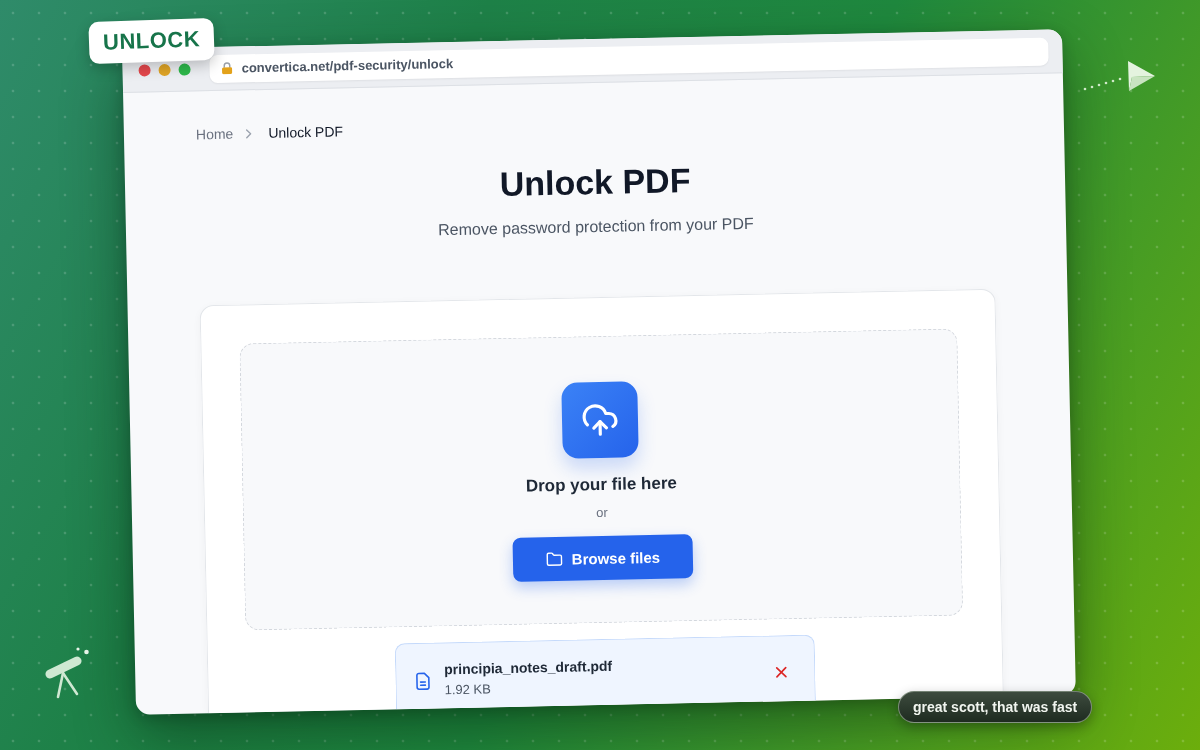 The width and height of the screenshot is (1200, 750). Describe the element at coordinates (227, 68) in the screenshot. I see `lock-icon` at that location.